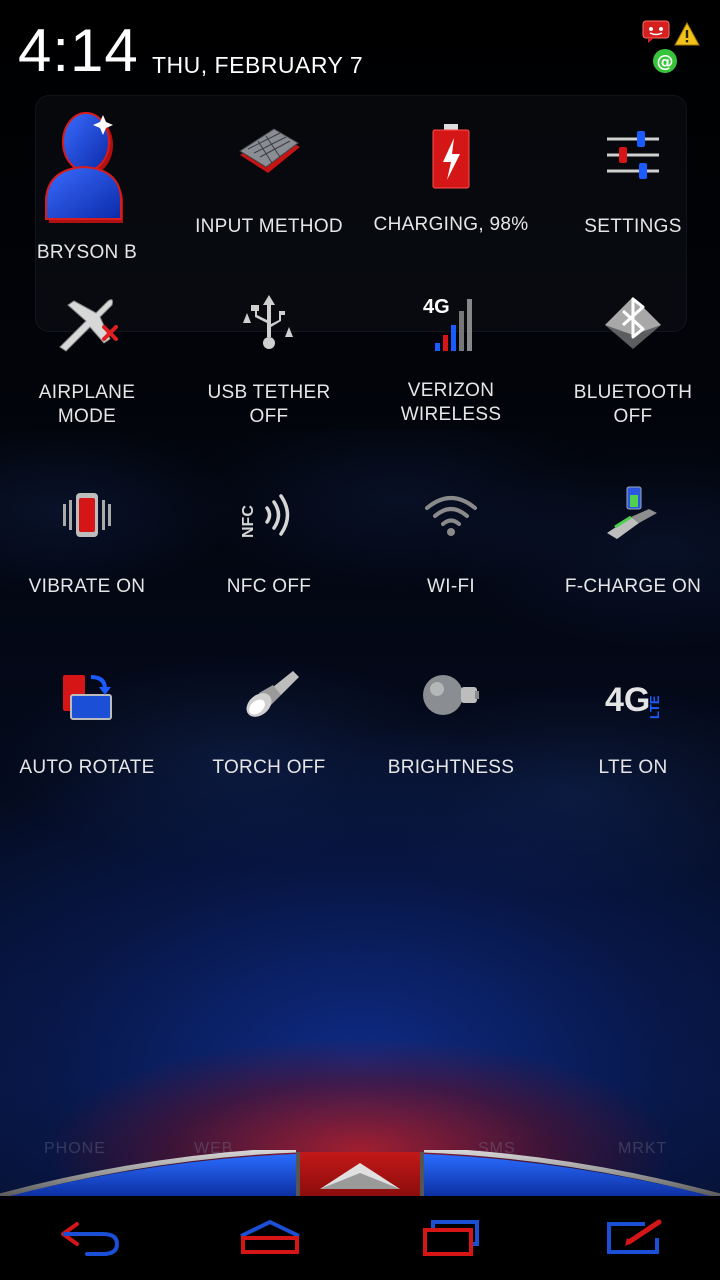 This screenshot has height=1280, width=720. I want to click on tile-label: BLUETOOTH OFF, so click(633, 404).